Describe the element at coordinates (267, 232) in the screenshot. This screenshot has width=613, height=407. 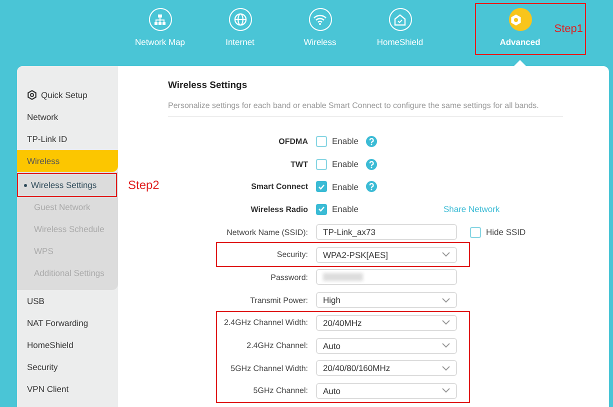
I see `field-label: Network Name (SSID):` at that location.